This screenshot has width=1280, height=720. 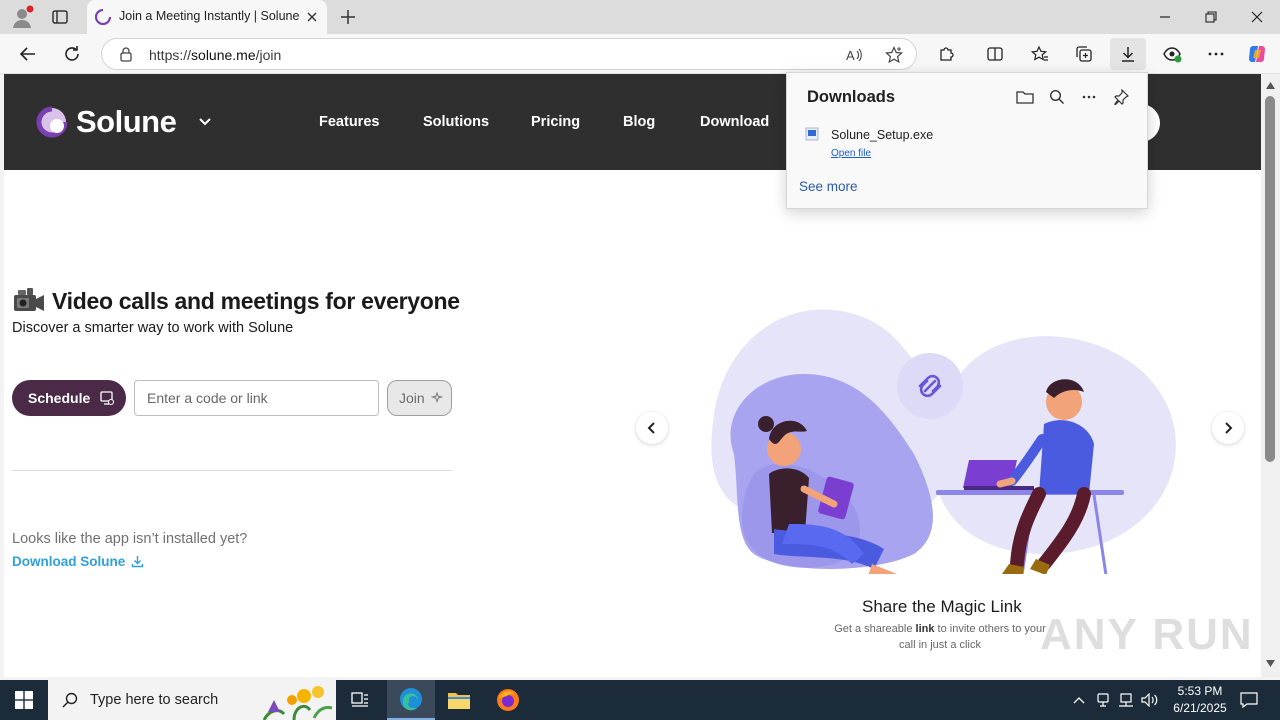 What do you see at coordinates (1200, 691) in the screenshot?
I see `clock-time: 5:53 PM` at bounding box center [1200, 691].